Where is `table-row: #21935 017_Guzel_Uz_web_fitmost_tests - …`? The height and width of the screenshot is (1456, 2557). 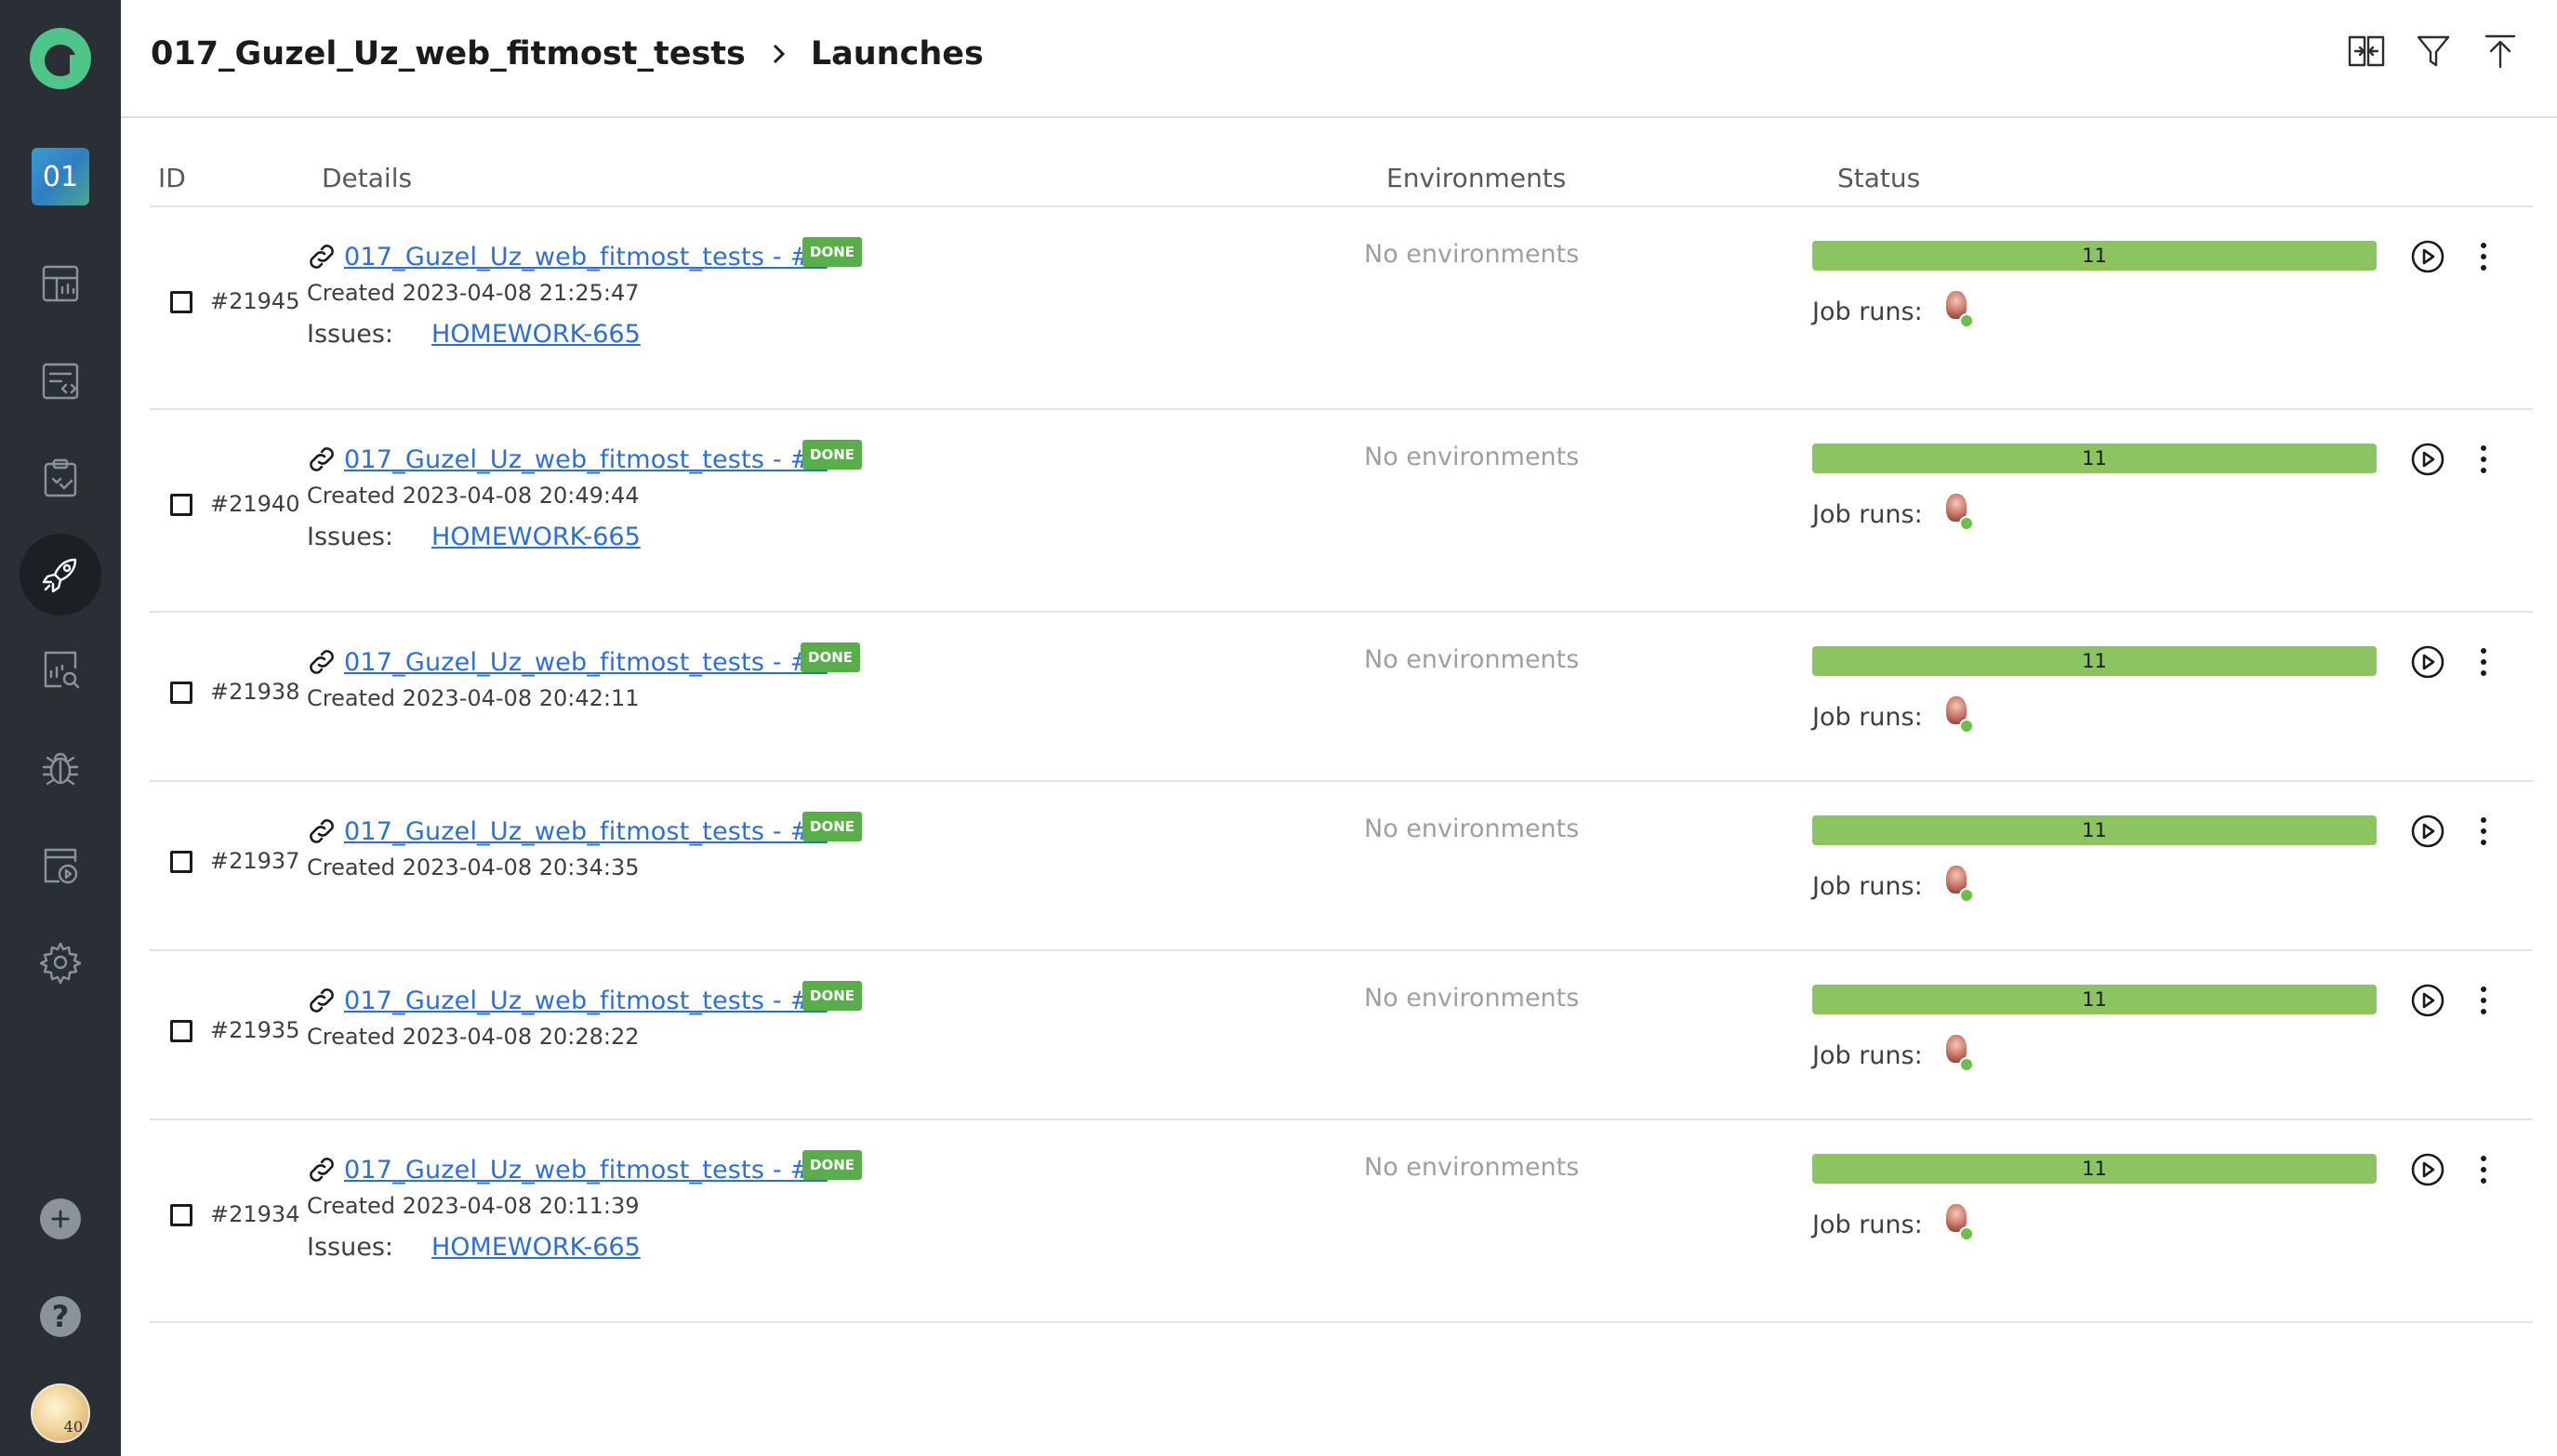 table-row: #21935 017_Guzel_Uz_web_fitmost_tests - … is located at coordinates (1341, 1035).